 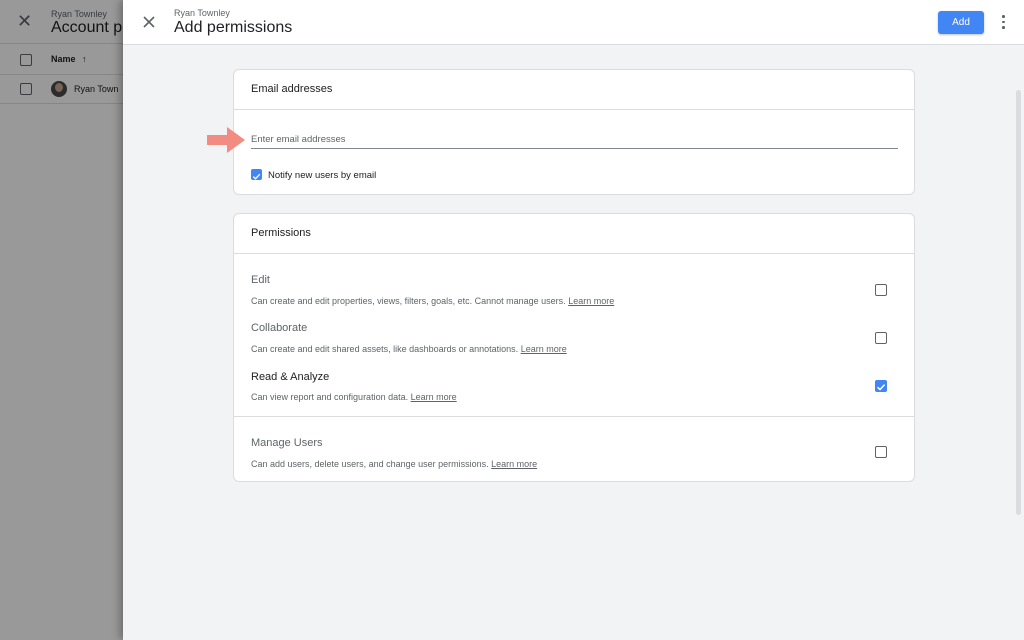 What do you see at coordinates (256, 174) in the screenshot?
I see `notify-checkbox` at bounding box center [256, 174].